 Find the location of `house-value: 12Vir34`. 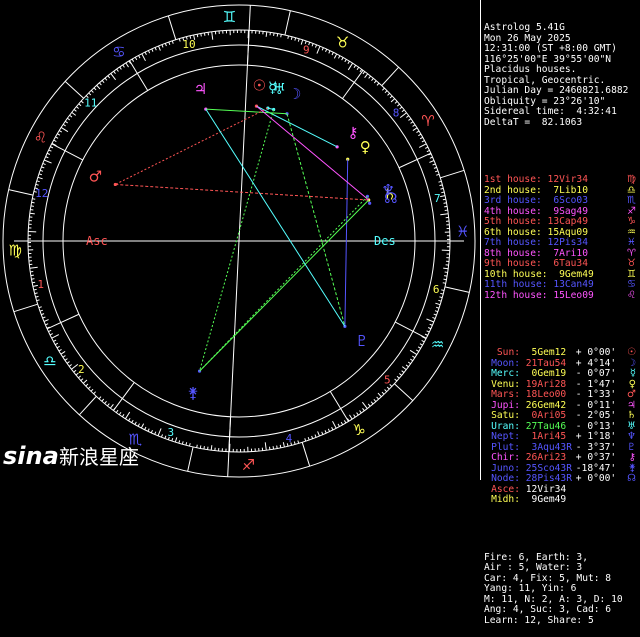

house-value: 12Vir34 is located at coordinates (568, 179).